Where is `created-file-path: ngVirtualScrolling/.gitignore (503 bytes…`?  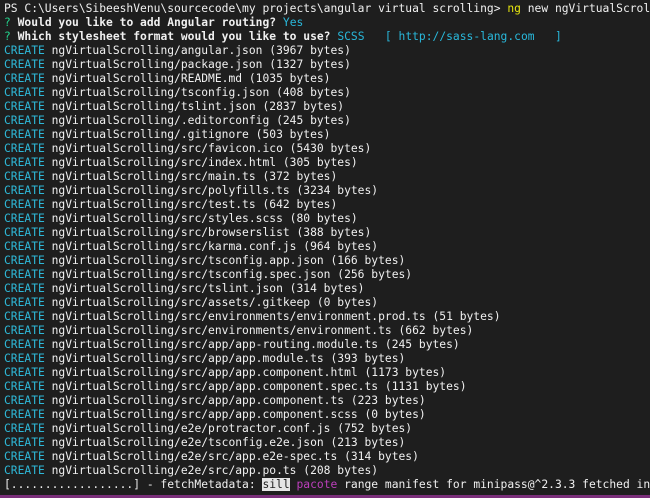
created-file-path: ngVirtualScrolling/.gitignore (503 bytes… is located at coordinates (191, 134).